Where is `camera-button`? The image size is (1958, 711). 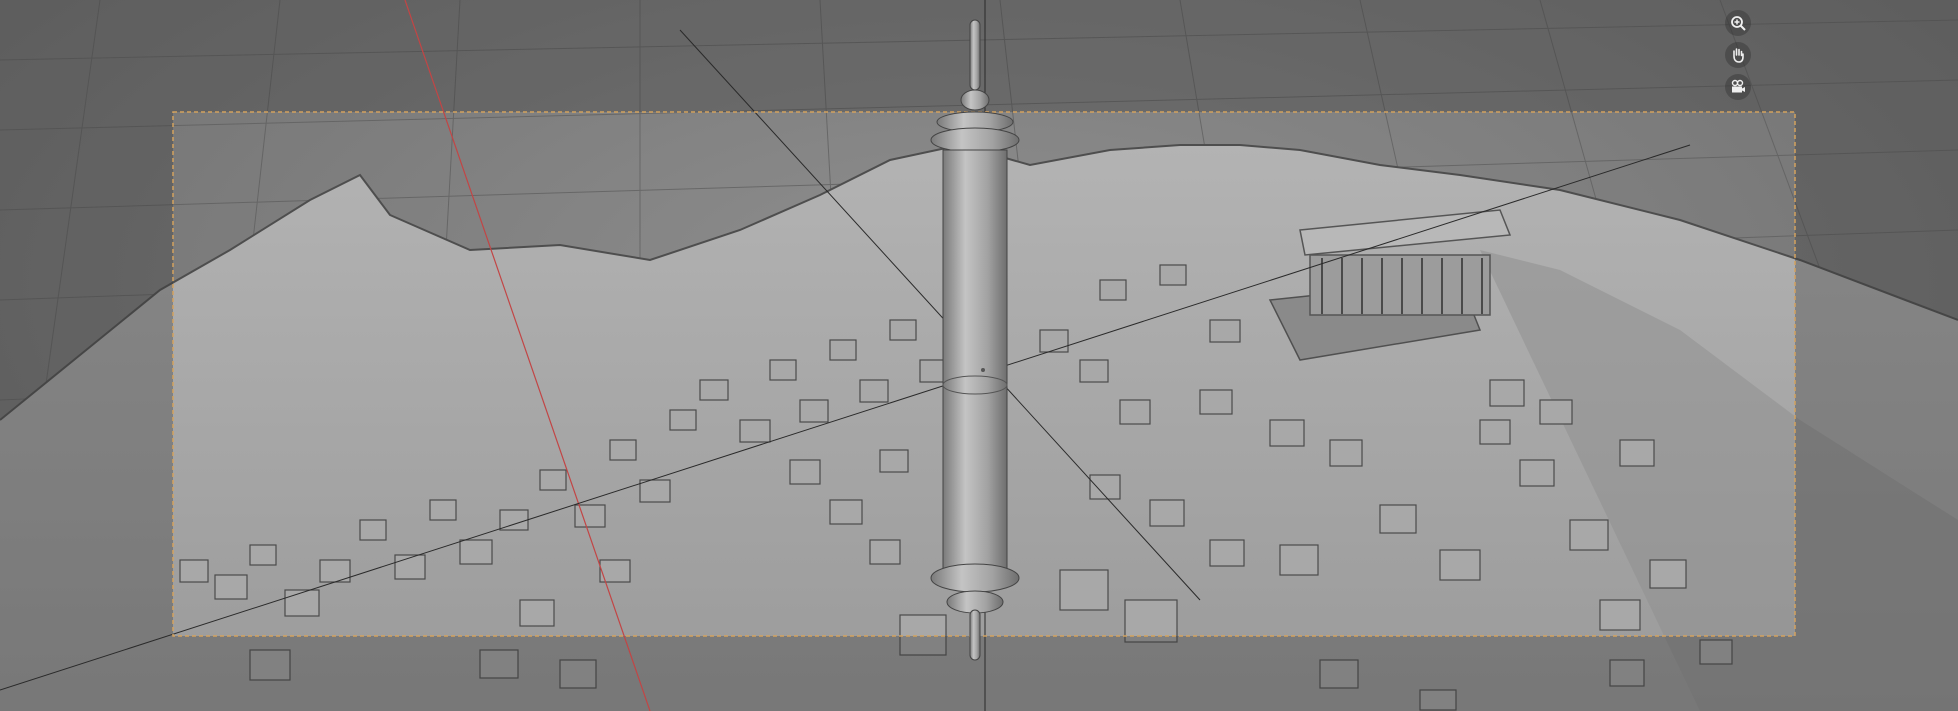
camera-button is located at coordinates (1738, 87).